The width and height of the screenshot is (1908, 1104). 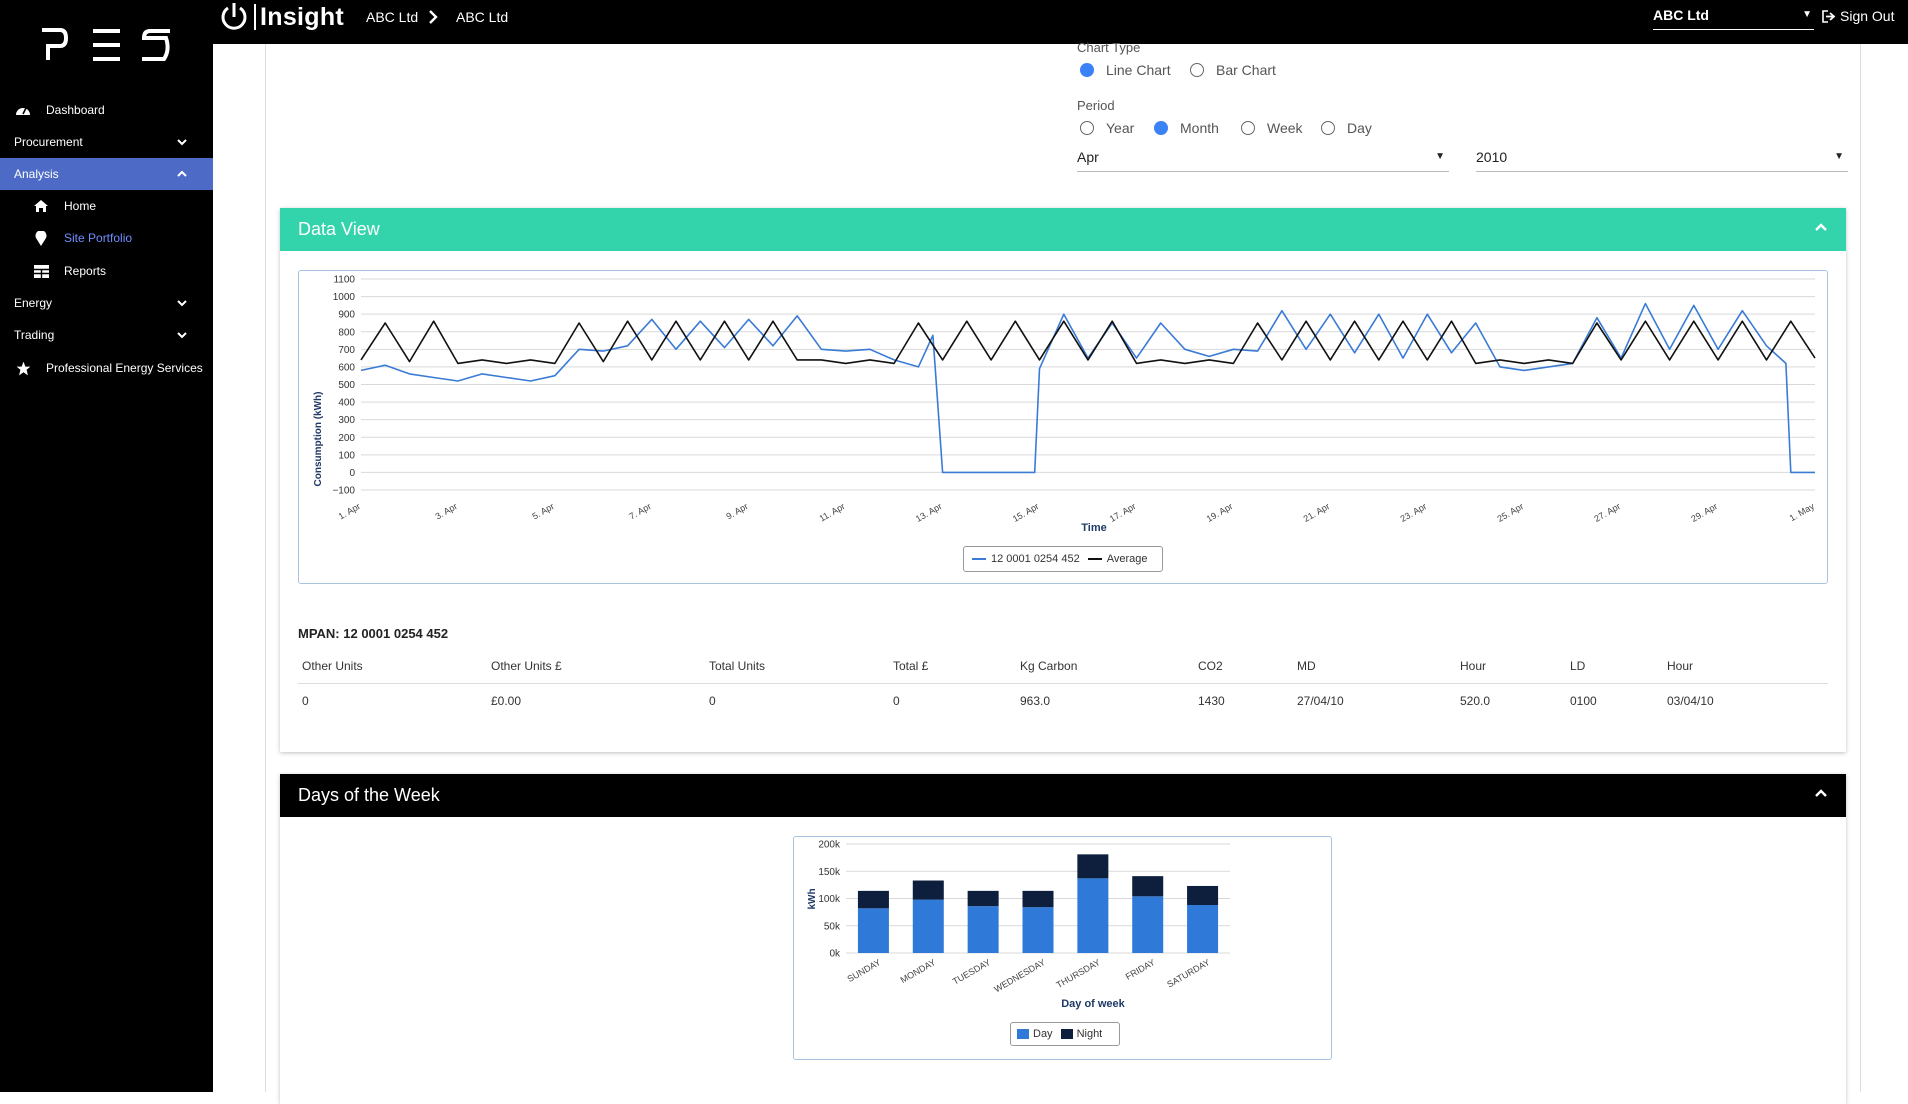 I want to click on month-select: Apr ▼, so click(x=1263, y=157).